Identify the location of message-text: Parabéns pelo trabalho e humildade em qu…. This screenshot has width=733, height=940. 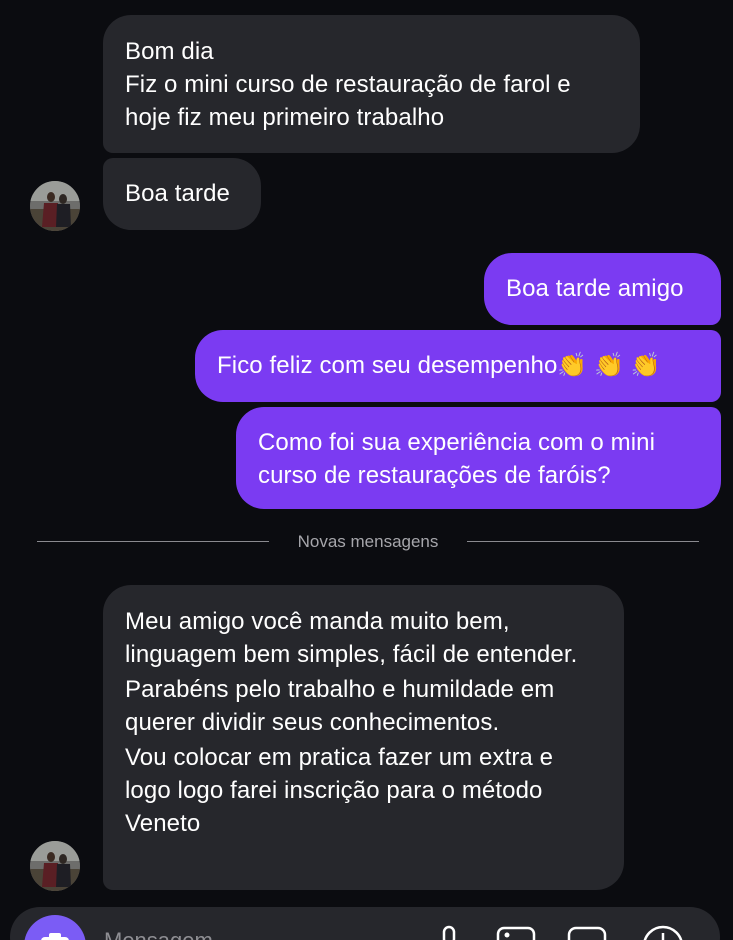
(340, 706).